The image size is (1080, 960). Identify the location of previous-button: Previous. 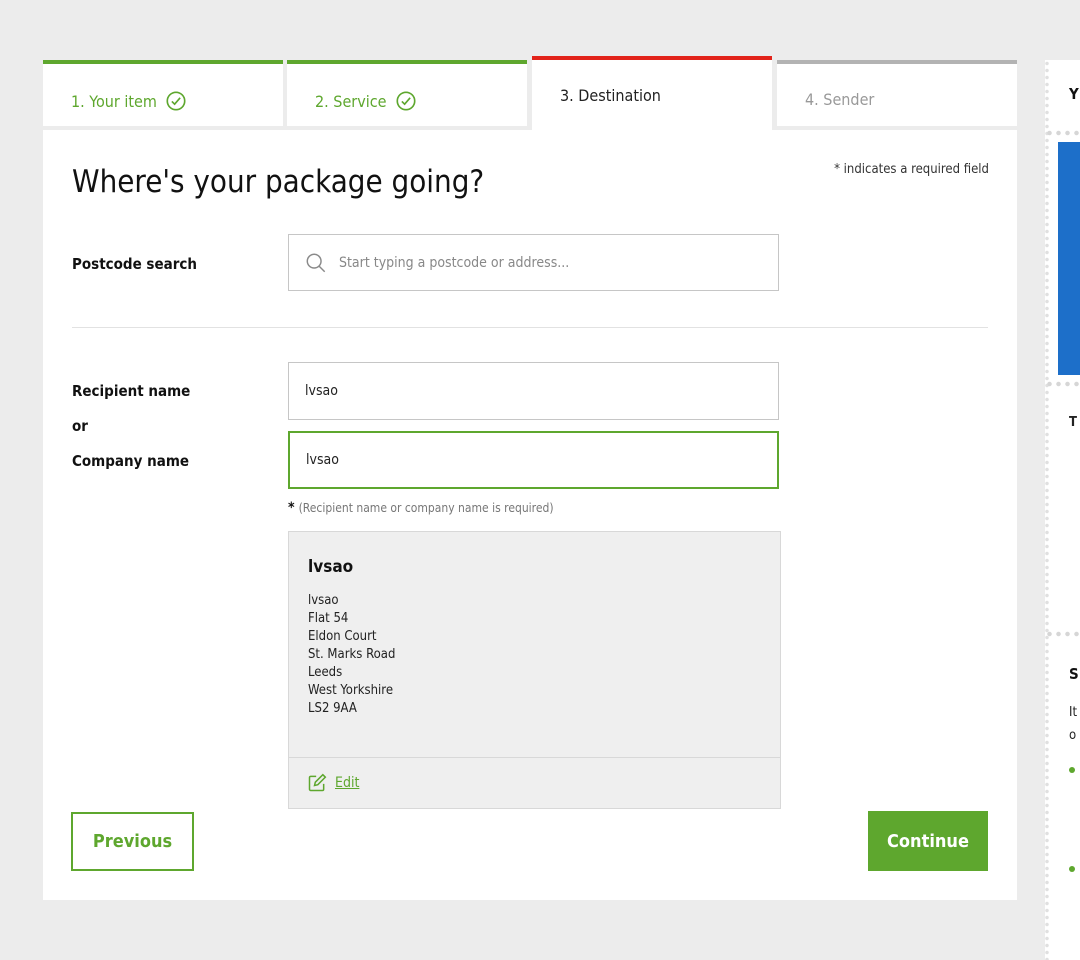
(132, 841).